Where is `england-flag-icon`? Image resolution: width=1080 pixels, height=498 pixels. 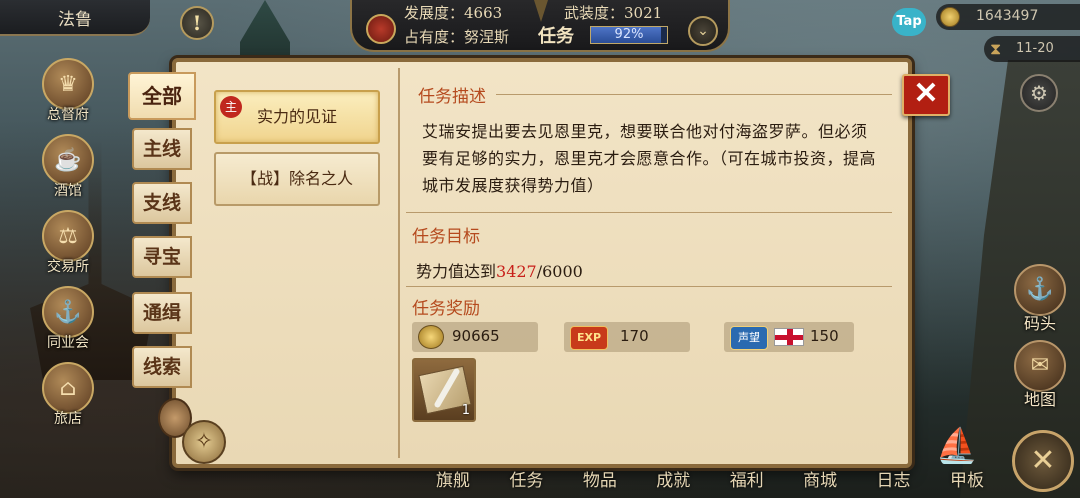
england-flag-icon is located at coordinates (789, 337).